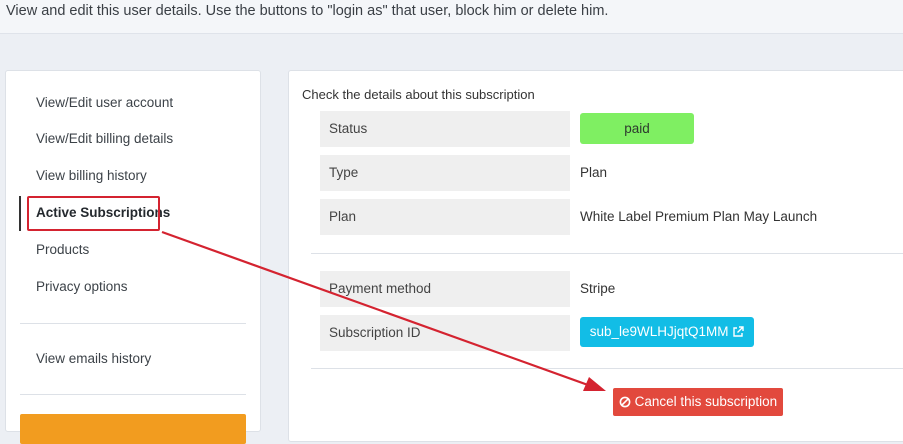 This screenshot has width=903, height=444. Describe the element at coordinates (706, 401) in the screenshot. I see `cancel-subscription-label: Cancel this subscription` at that location.